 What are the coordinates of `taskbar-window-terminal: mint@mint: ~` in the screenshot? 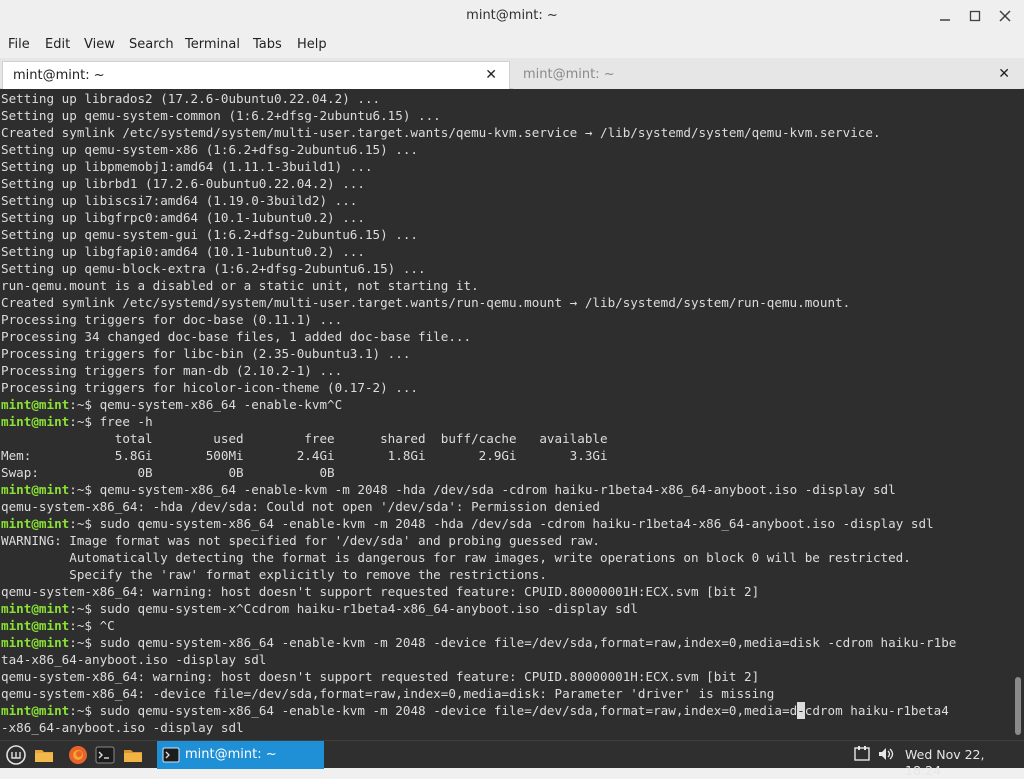 It's located at (240, 755).